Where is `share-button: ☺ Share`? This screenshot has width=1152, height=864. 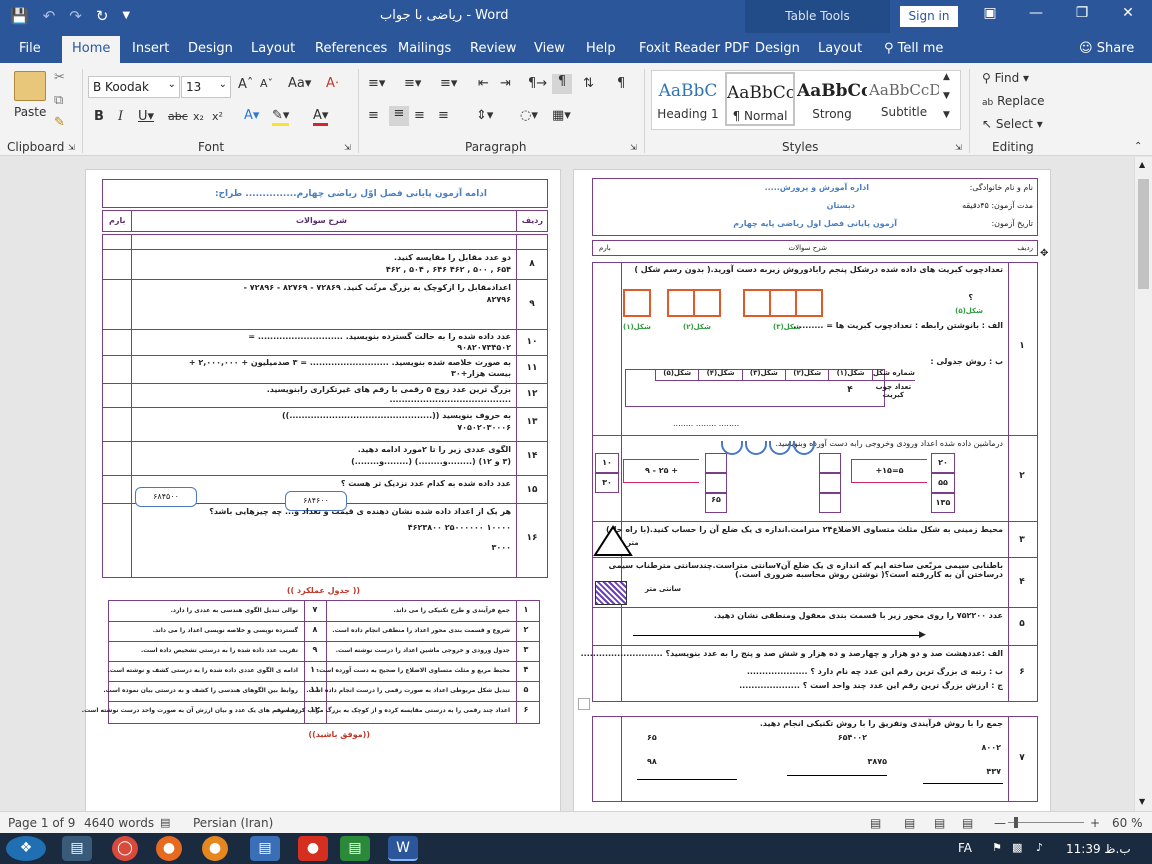 share-button: ☺ Share is located at coordinates (1106, 48).